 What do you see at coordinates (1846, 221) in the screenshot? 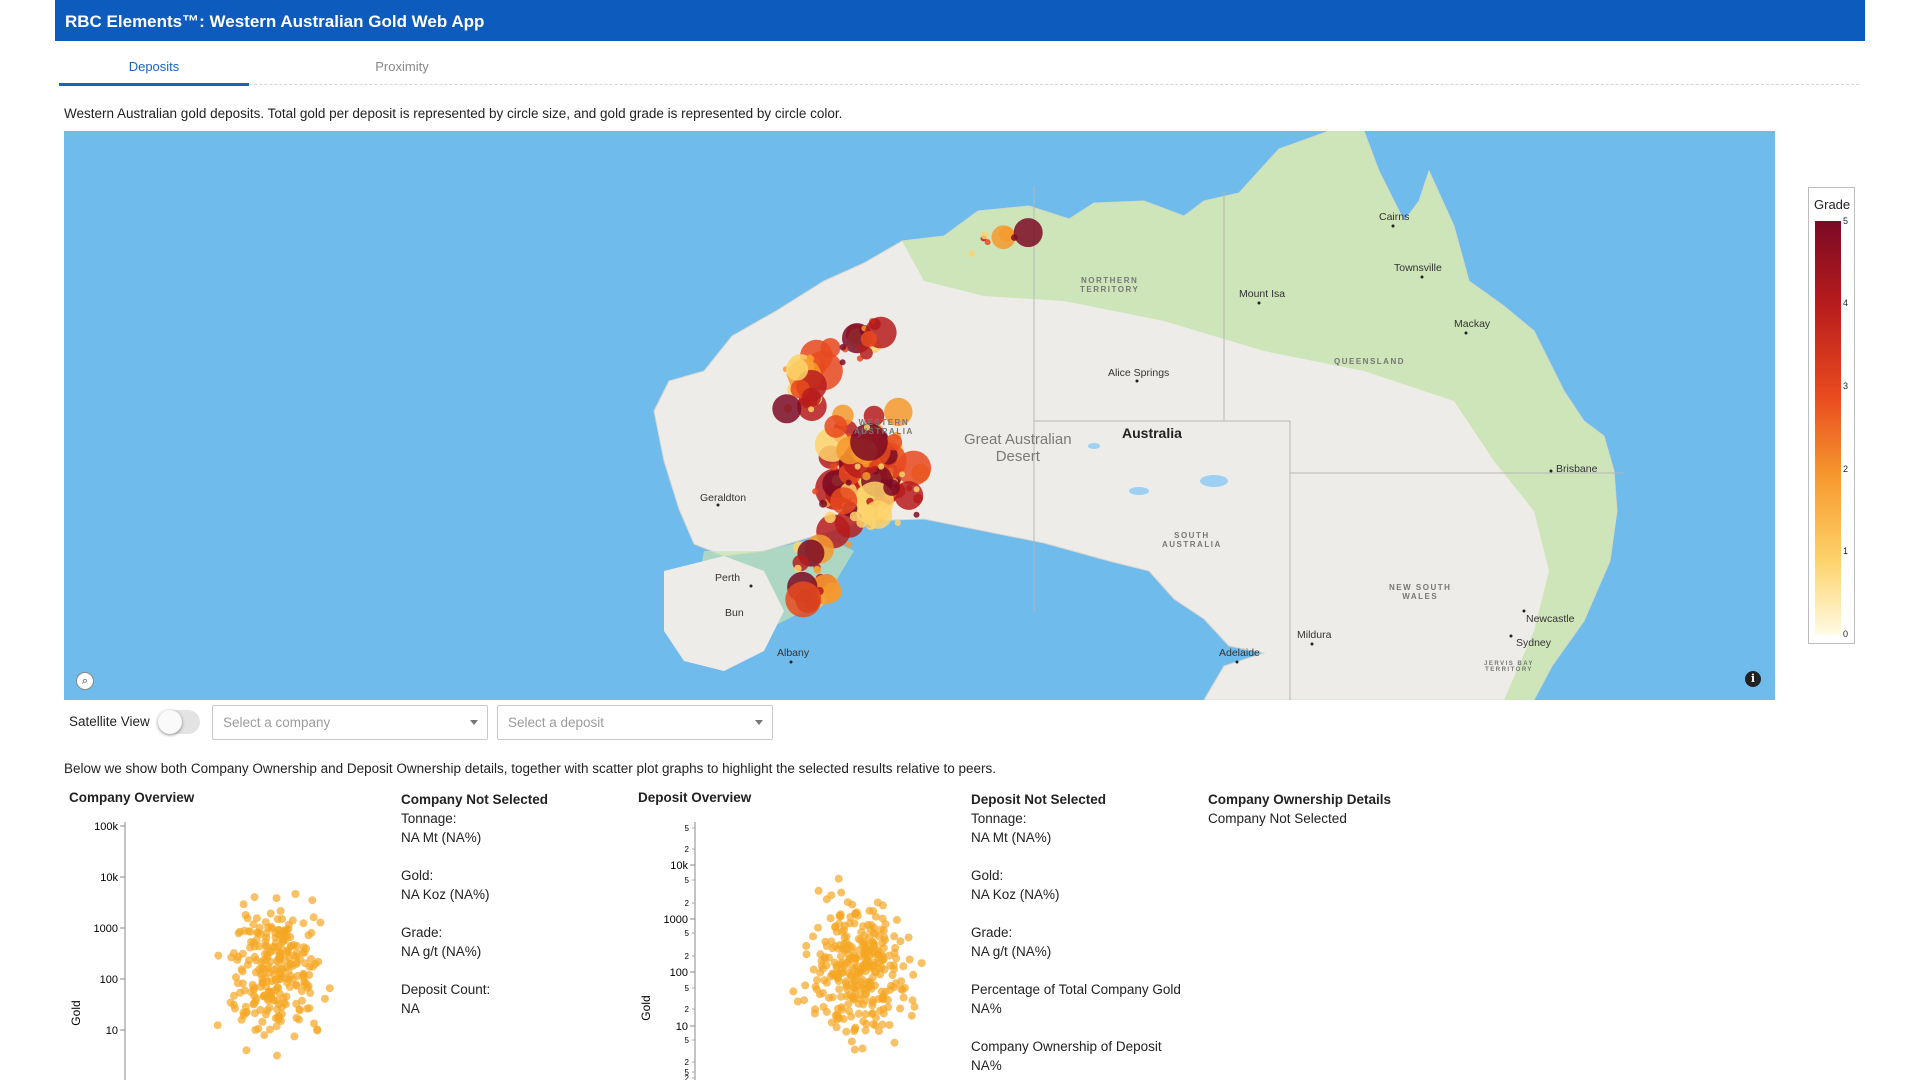
I see `legend-tick: 5` at bounding box center [1846, 221].